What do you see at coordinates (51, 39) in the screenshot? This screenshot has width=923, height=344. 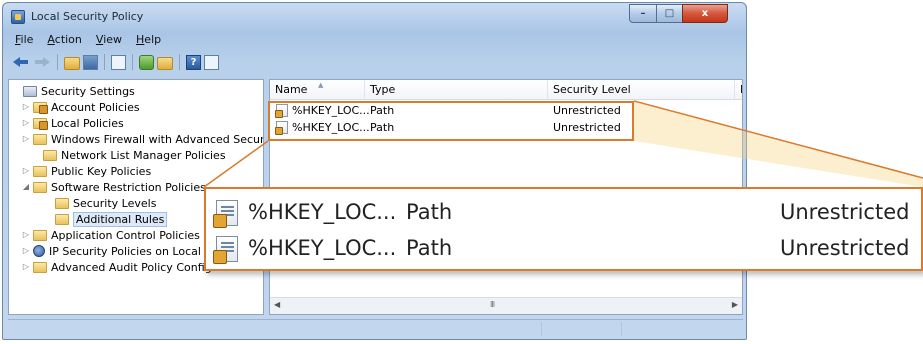 I see `menu-action-accel: A` at bounding box center [51, 39].